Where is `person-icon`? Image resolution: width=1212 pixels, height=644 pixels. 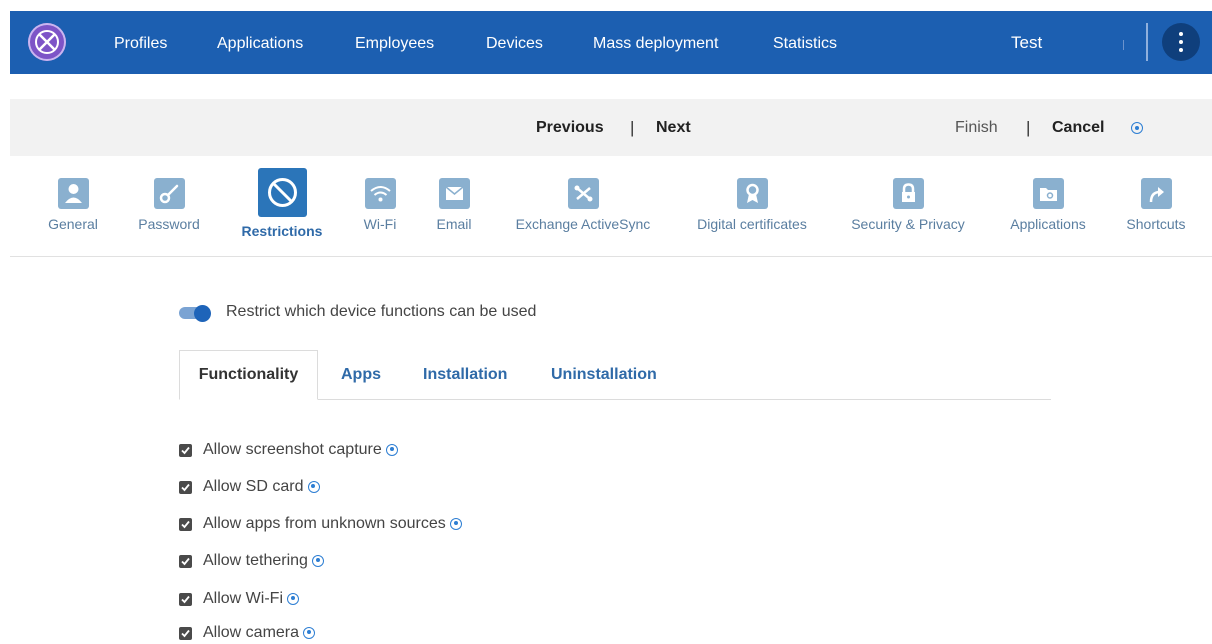 person-icon is located at coordinates (73, 193).